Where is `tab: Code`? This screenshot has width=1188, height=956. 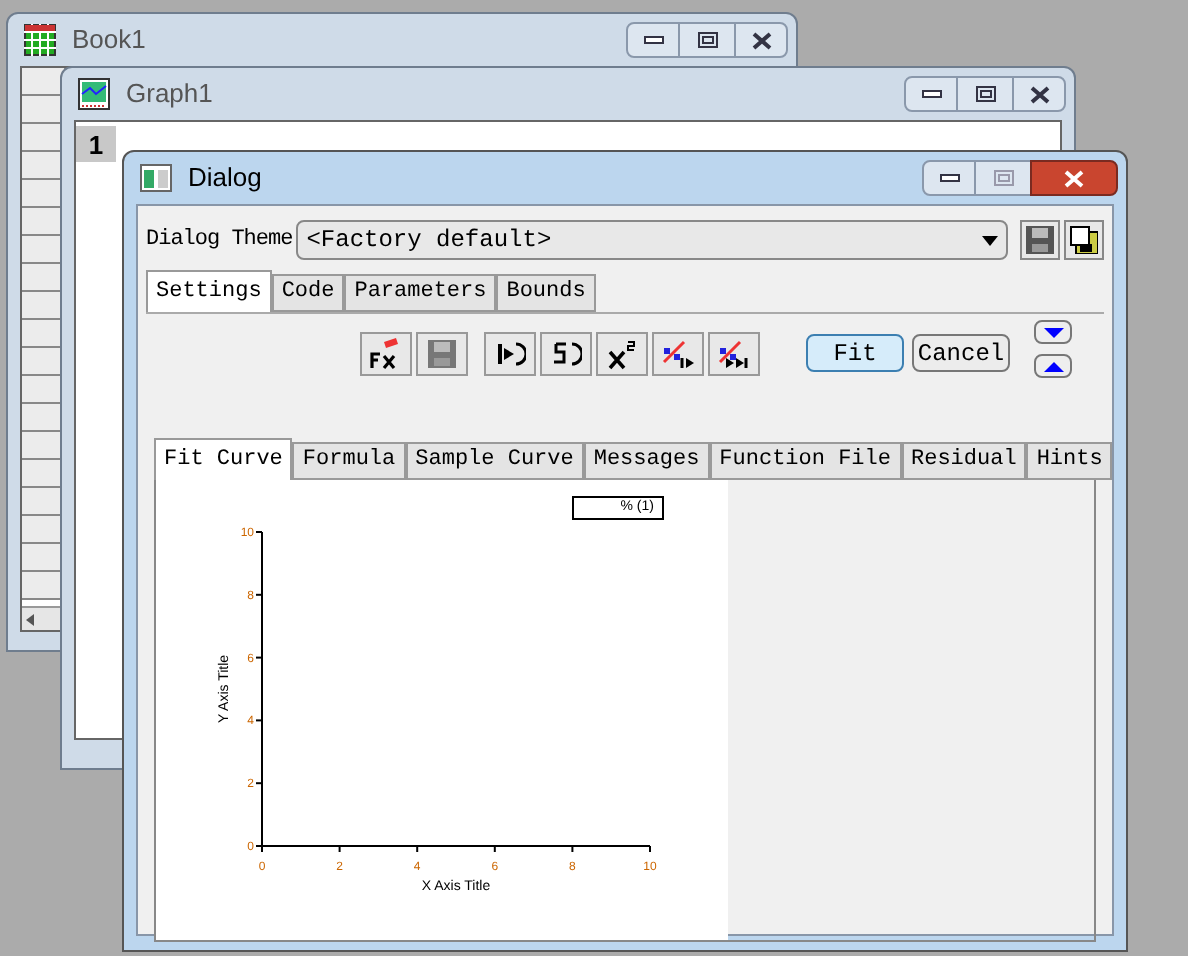
tab: Code is located at coordinates (308, 293).